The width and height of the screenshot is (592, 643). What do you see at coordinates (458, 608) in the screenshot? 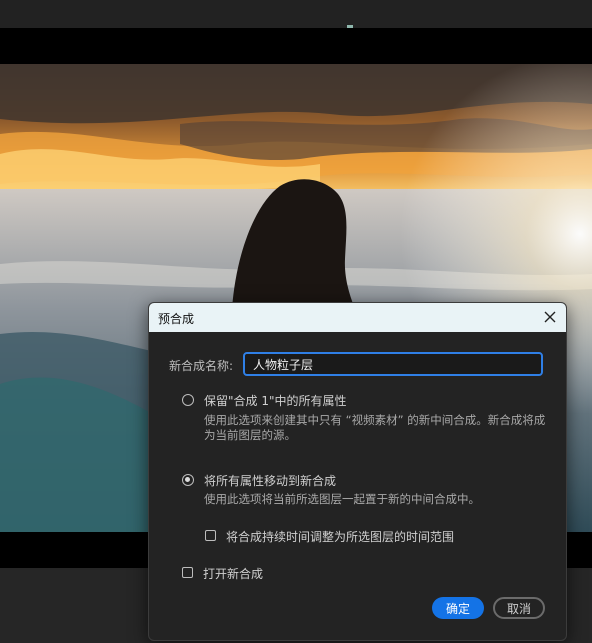
I see `ok-button: 确定` at bounding box center [458, 608].